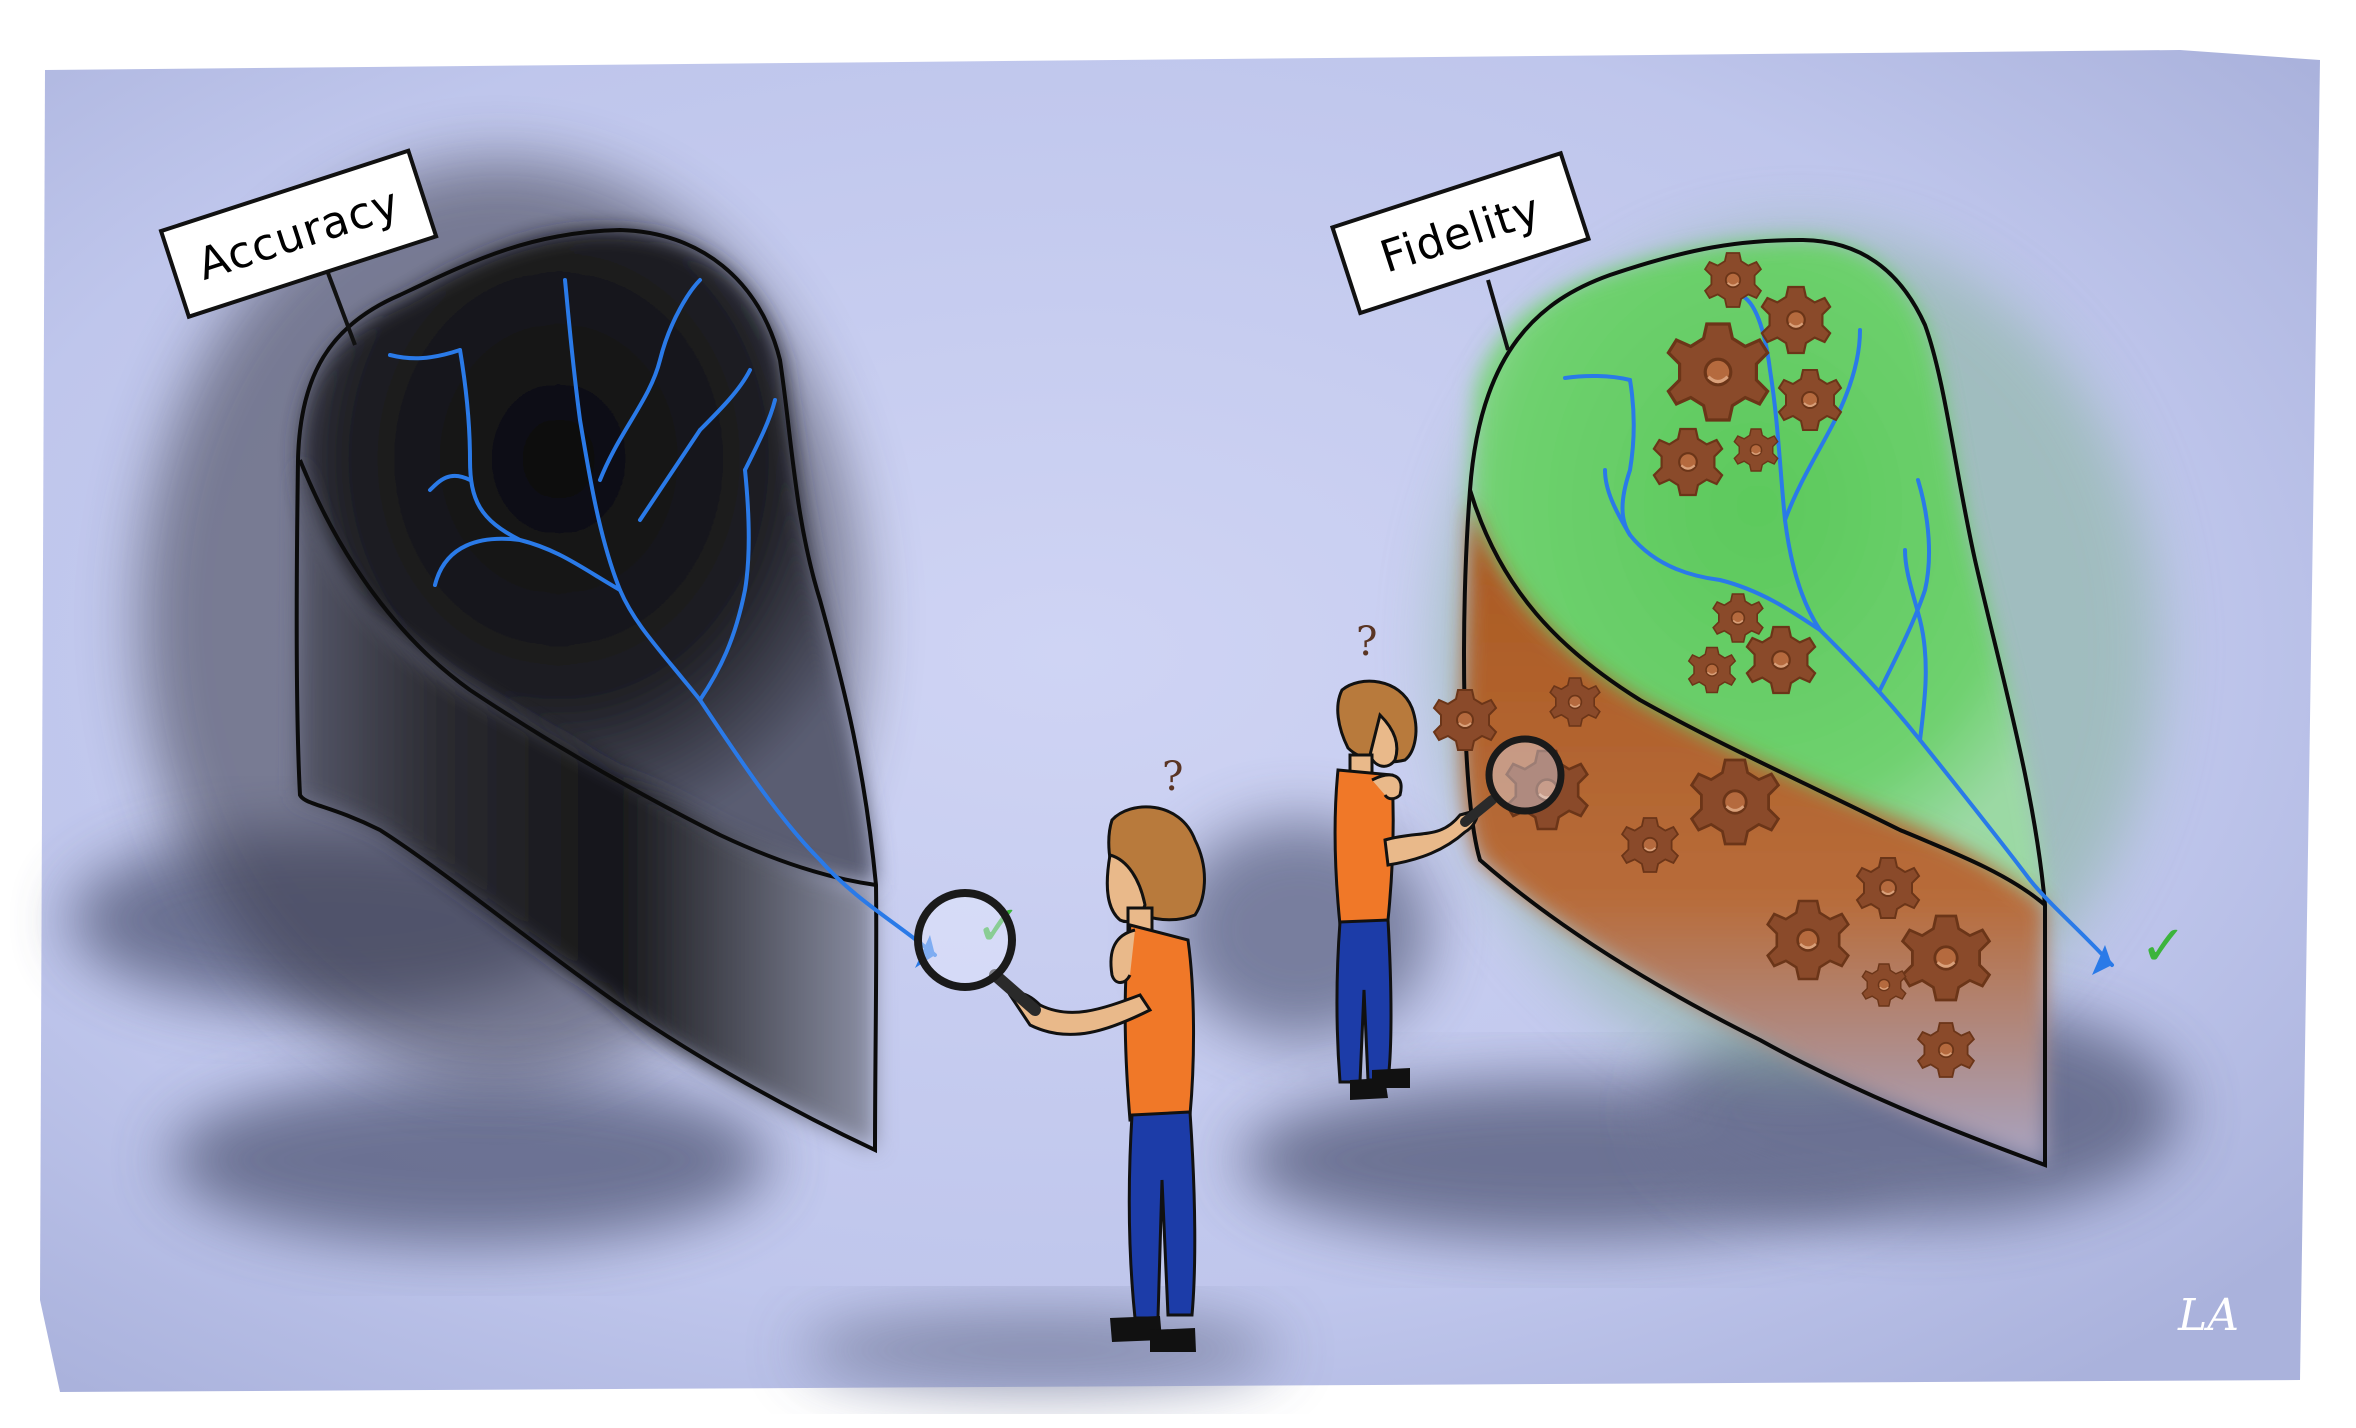 This screenshot has height=1428, width=2356. I want to click on check-mark-icon: ✓, so click(2163, 946).